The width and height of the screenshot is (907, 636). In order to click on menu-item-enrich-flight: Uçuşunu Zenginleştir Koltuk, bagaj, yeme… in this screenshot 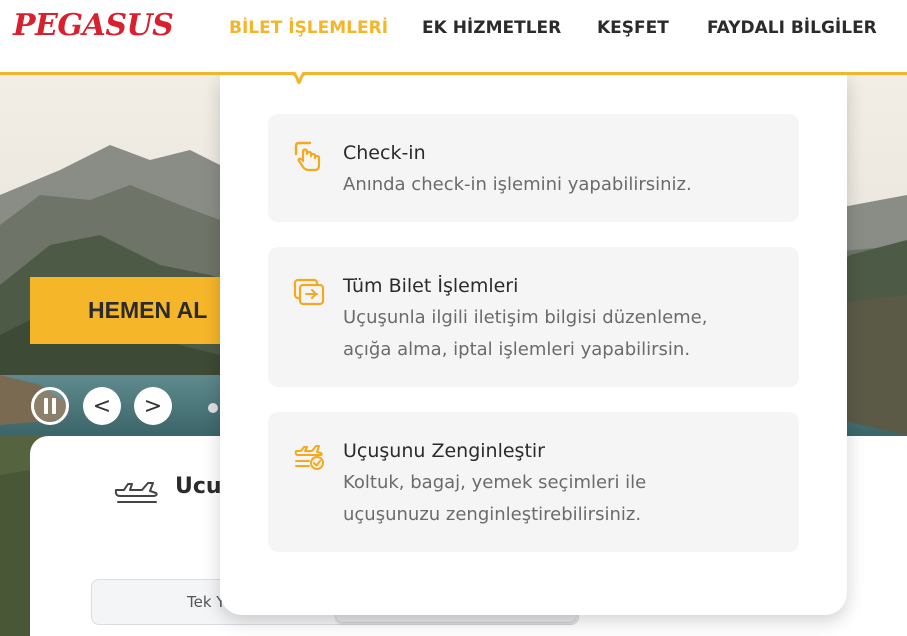, I will do `click(533, 482)`.